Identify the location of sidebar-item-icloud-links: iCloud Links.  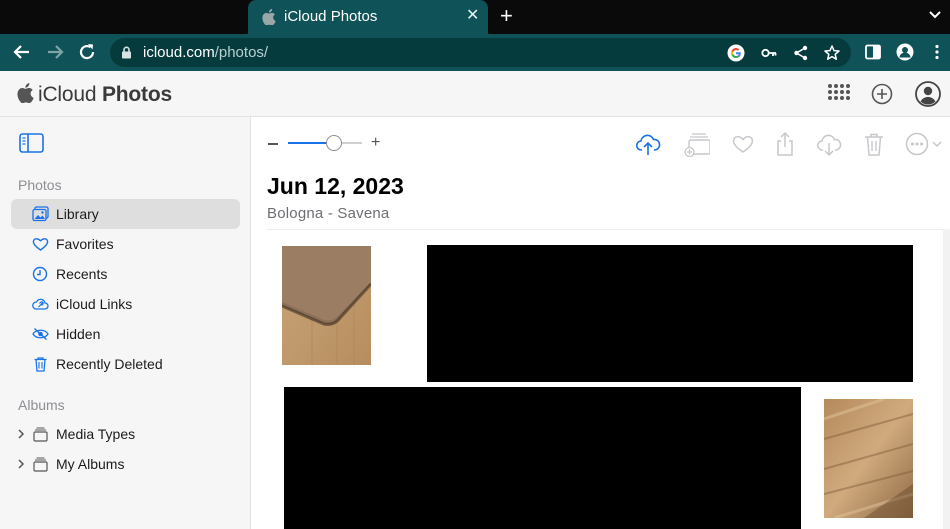
(125, 304).